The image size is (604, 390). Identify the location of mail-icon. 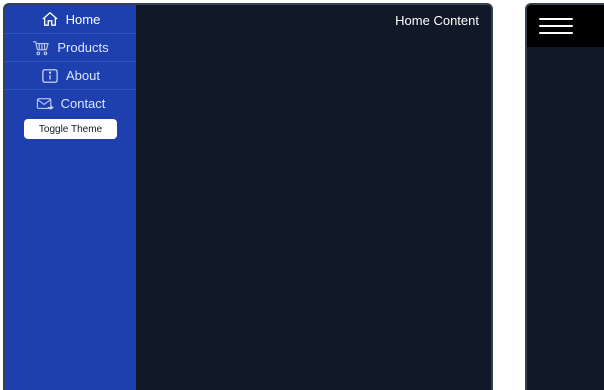
(45, 104).